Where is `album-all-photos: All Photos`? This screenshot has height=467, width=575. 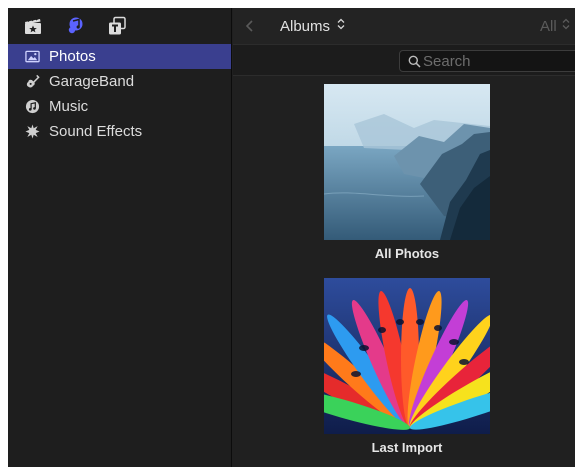 album-all-photos: All Photos is located at coordinates (407, 172).